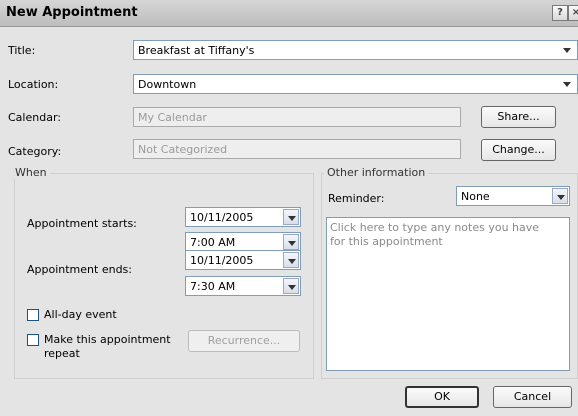 The image size is (578, 416). I want to click on start-date-field: 10/11/2005, so click(243, 217).